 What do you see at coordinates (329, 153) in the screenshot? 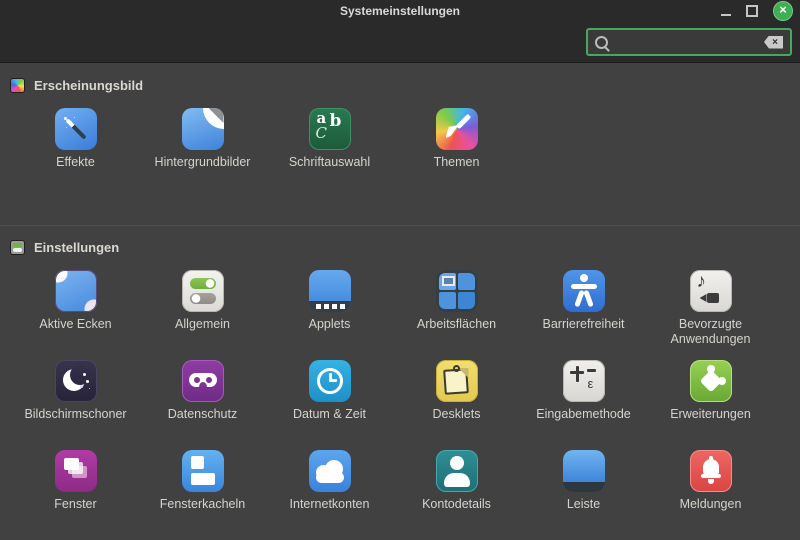
I see `settings-item-schriftauswahl: Schriftauswahl` at bounding box center [329, 153].